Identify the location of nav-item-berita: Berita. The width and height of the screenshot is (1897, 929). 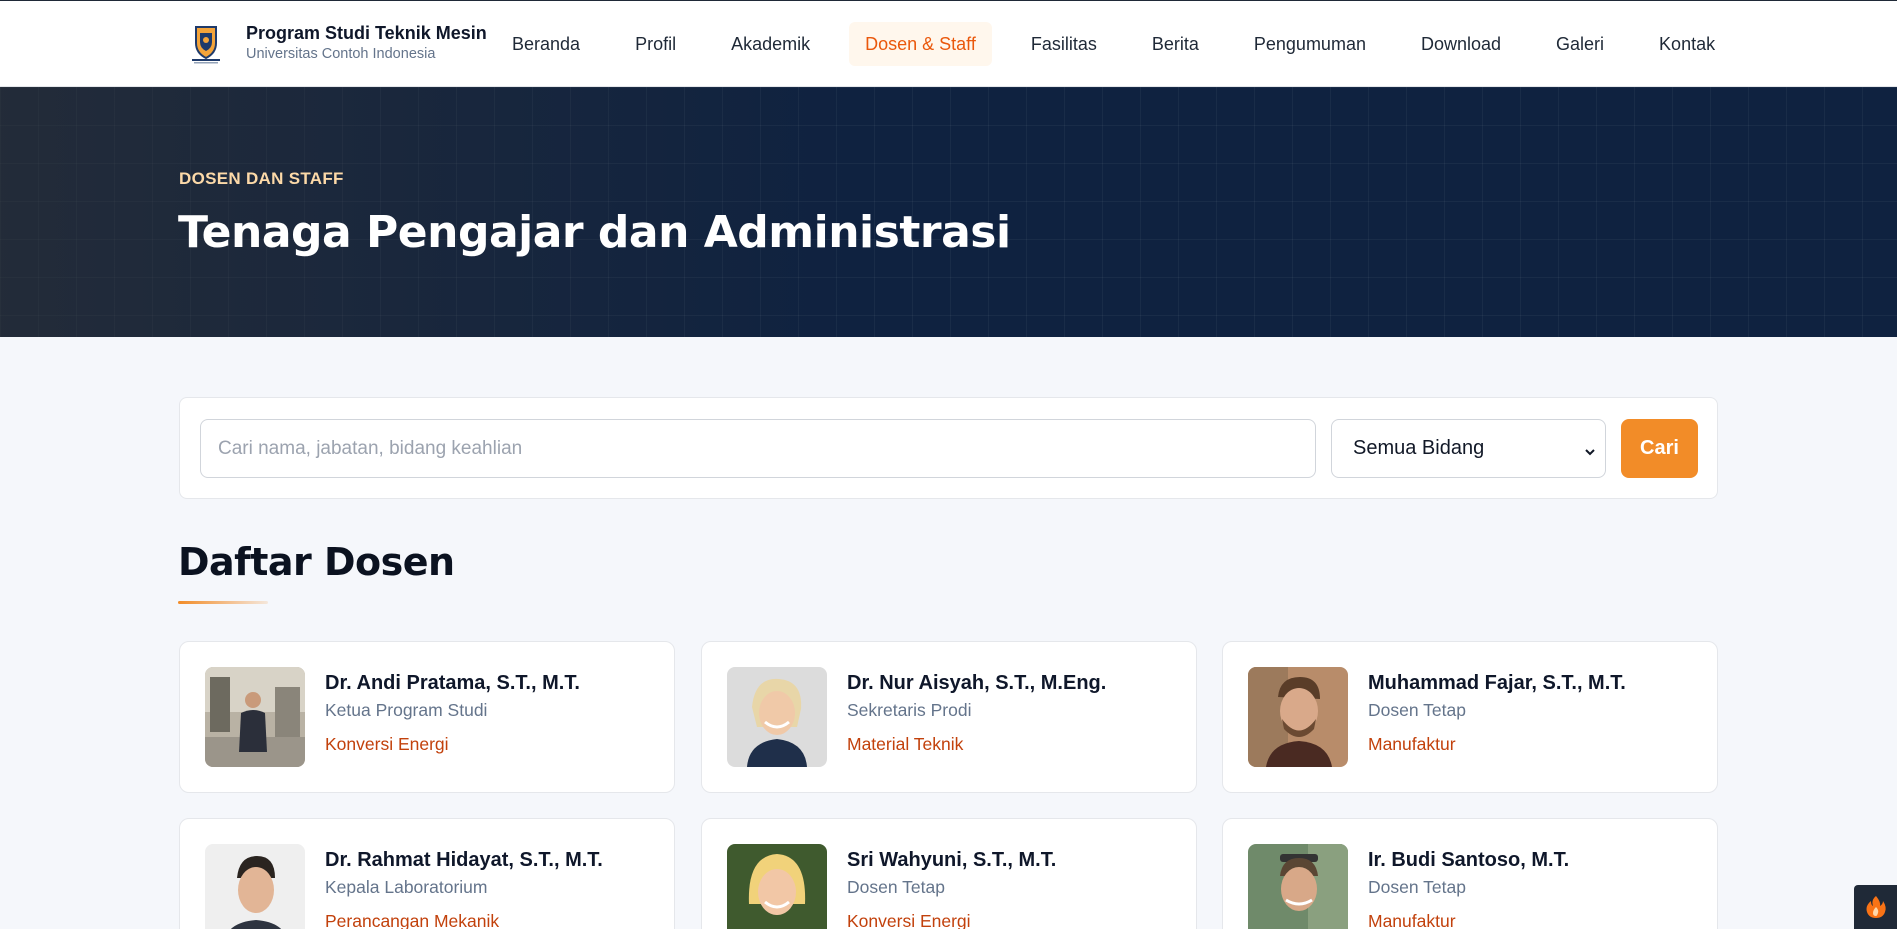
(1175, 44).